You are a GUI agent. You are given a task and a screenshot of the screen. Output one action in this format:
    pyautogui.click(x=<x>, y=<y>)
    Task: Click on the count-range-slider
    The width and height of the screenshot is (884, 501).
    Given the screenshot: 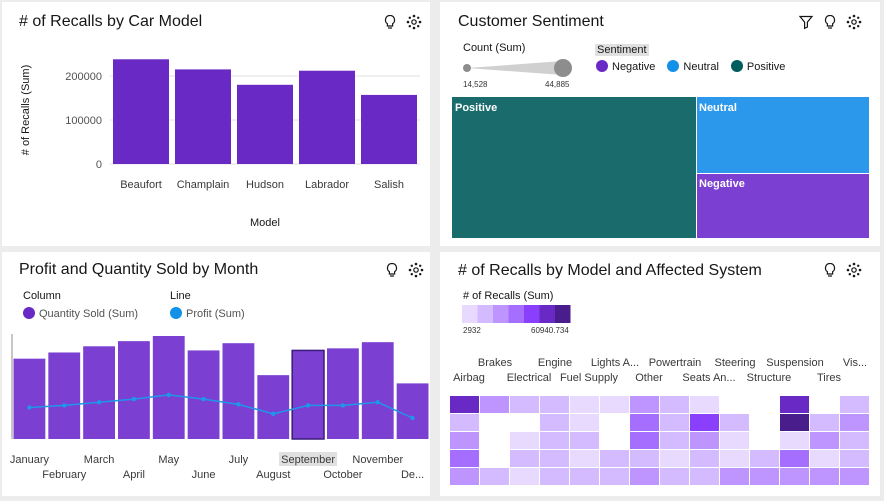 What is the action you would take?
    pyautogui.click(x=520, y=68)
    